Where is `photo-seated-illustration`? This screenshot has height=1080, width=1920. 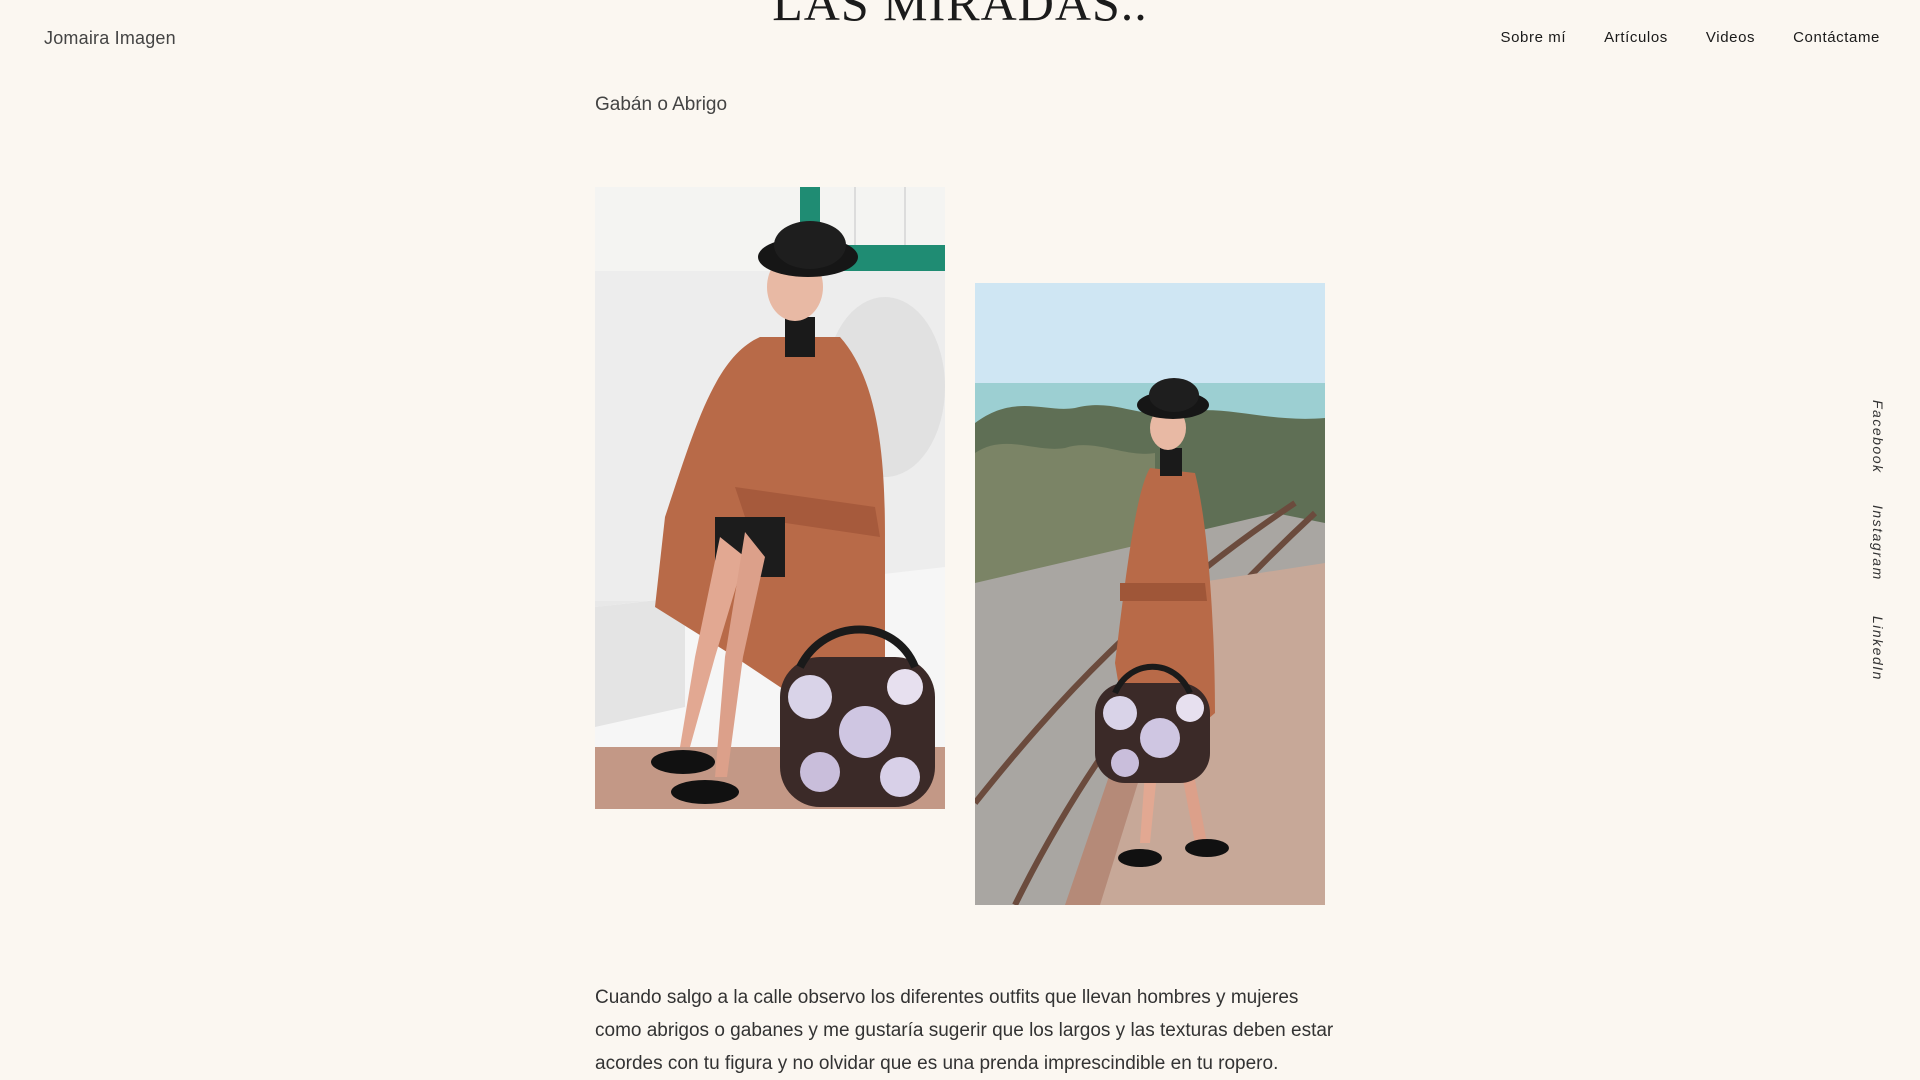 photo-seated-illustration is located at coordinates (770, 498).